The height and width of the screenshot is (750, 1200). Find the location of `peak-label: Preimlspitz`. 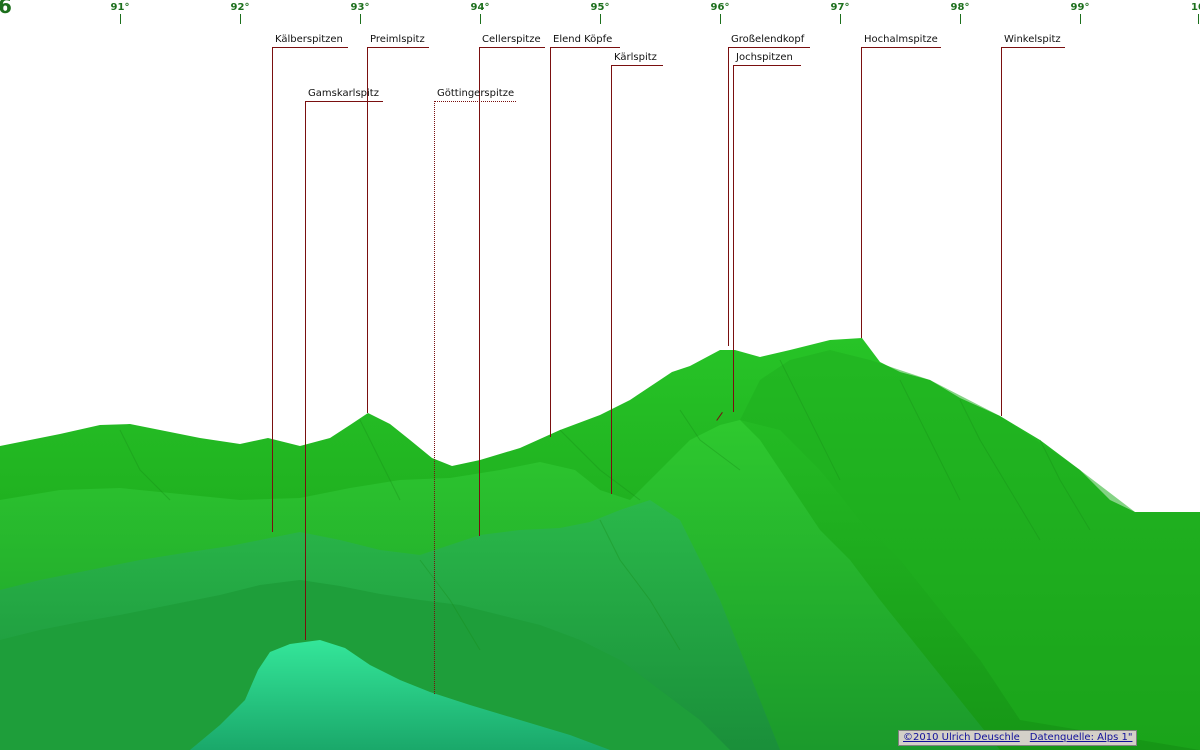

peak-label: Preimlspitz is located at coordinates (397, 39).